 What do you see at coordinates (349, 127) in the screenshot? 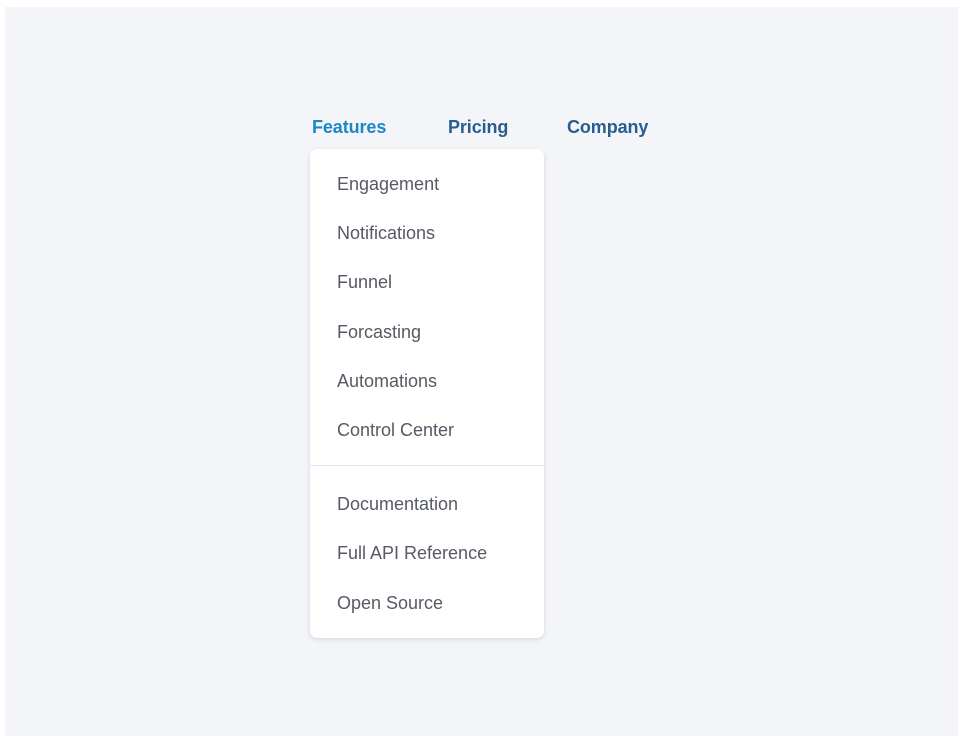
I see `nav-item-features: Features` at bounding box center [349, 127].